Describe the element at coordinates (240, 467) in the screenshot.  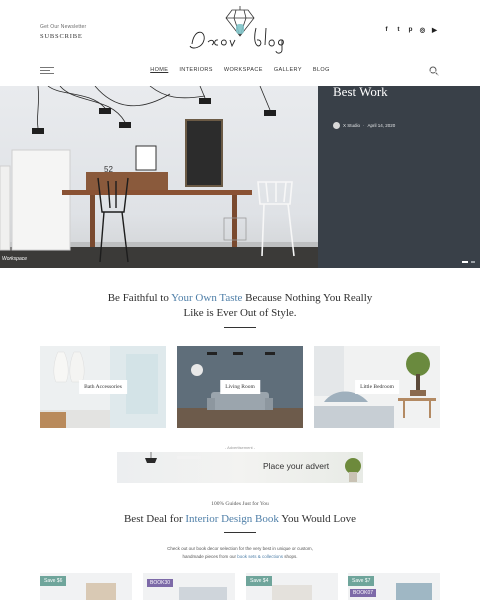
I see `advert-banner: Place your advert` at that location.